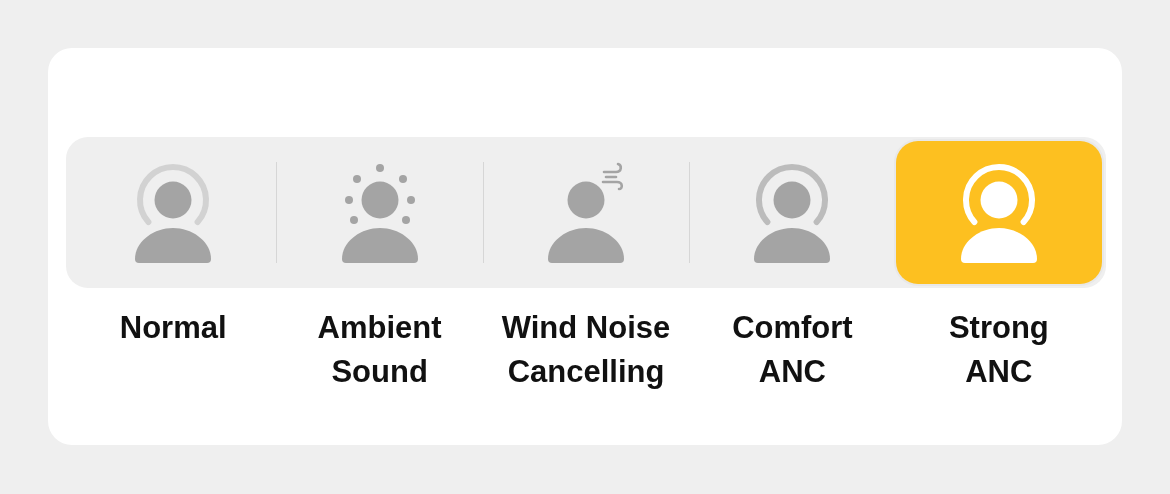 This screenshot has width=1170, height=494. I want to click on person-wind-icon, so click(586, 212).